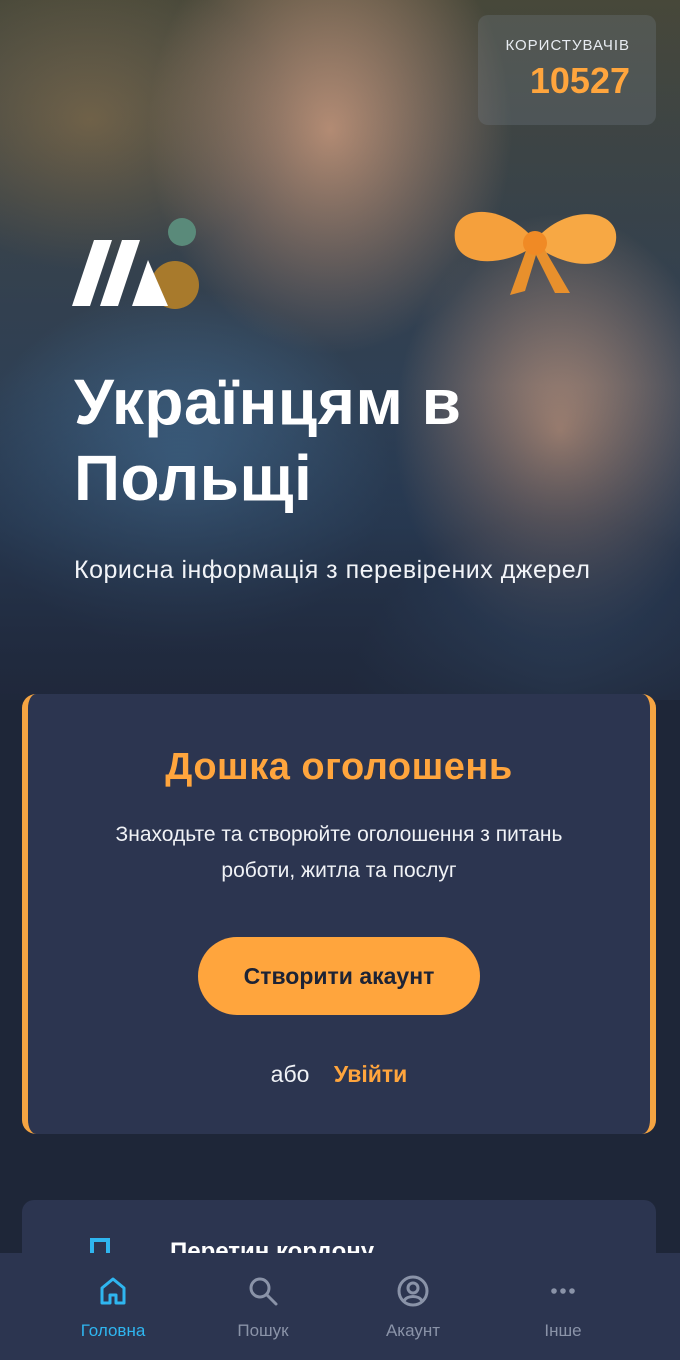 The image size is (680, 1360). What do you see at coordinates (563, 1291) in the screenshot?
I see `more-icon` at bounding box center [563, 1291].